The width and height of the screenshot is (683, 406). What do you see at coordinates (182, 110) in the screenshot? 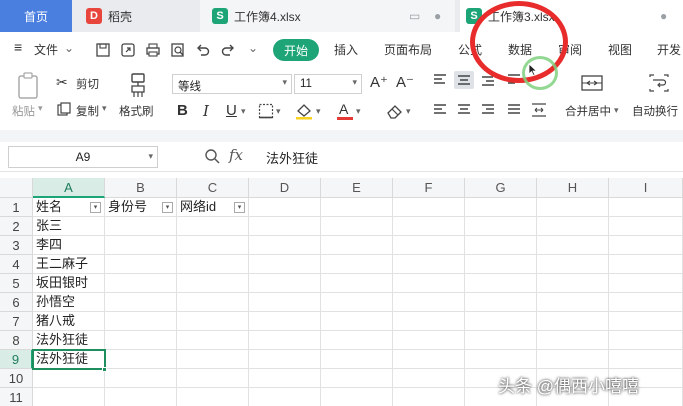
I see `bold-icon: B` at bounding box center [182, 110].